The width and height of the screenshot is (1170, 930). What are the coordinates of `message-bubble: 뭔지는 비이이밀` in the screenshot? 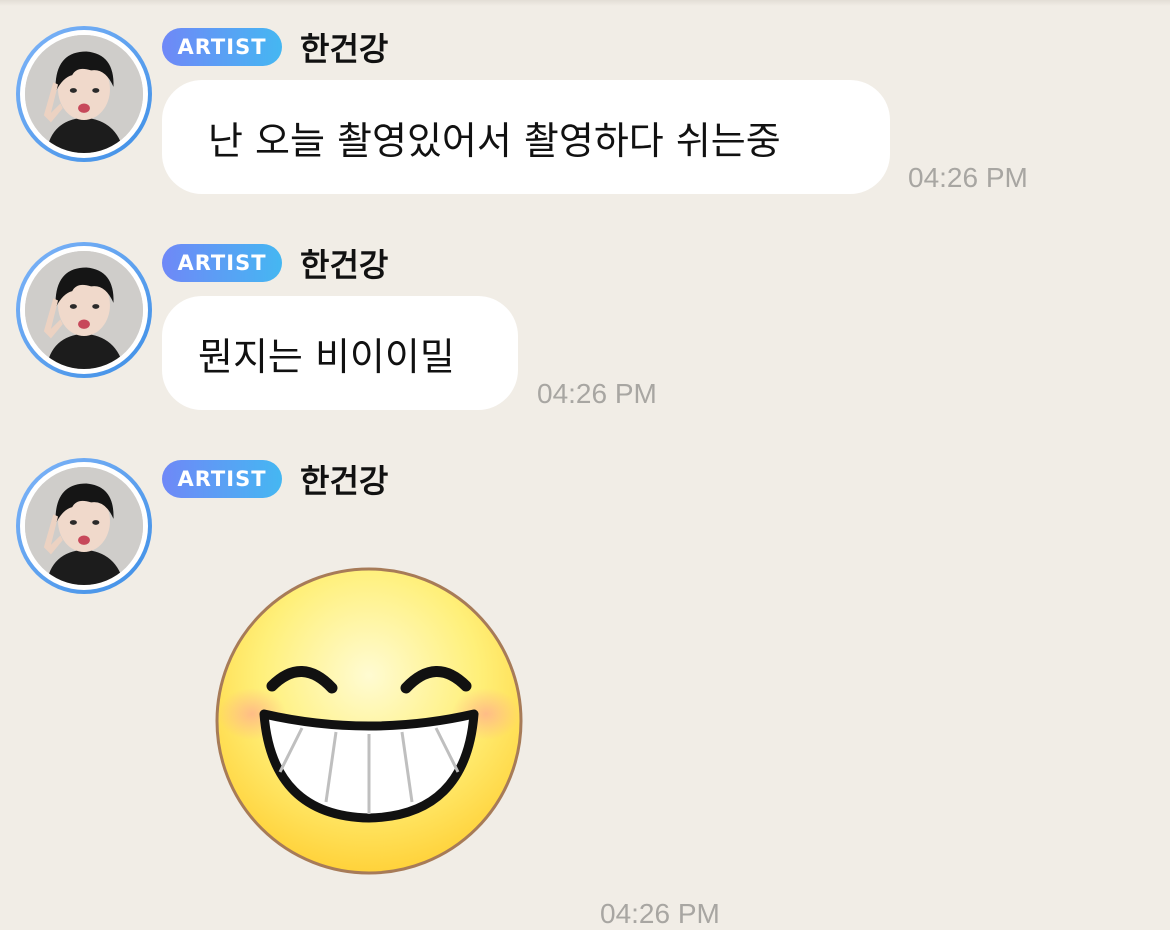 It's located at (340, 353).